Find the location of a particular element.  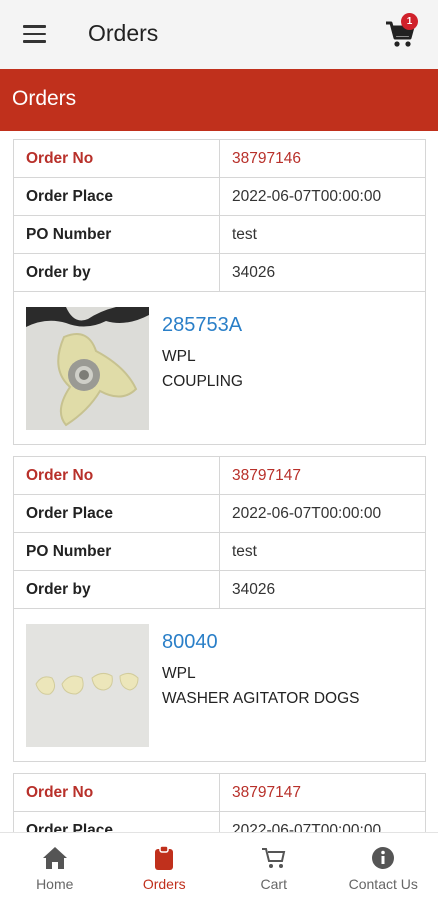

menu-icon is located at coordinates (34, 34).